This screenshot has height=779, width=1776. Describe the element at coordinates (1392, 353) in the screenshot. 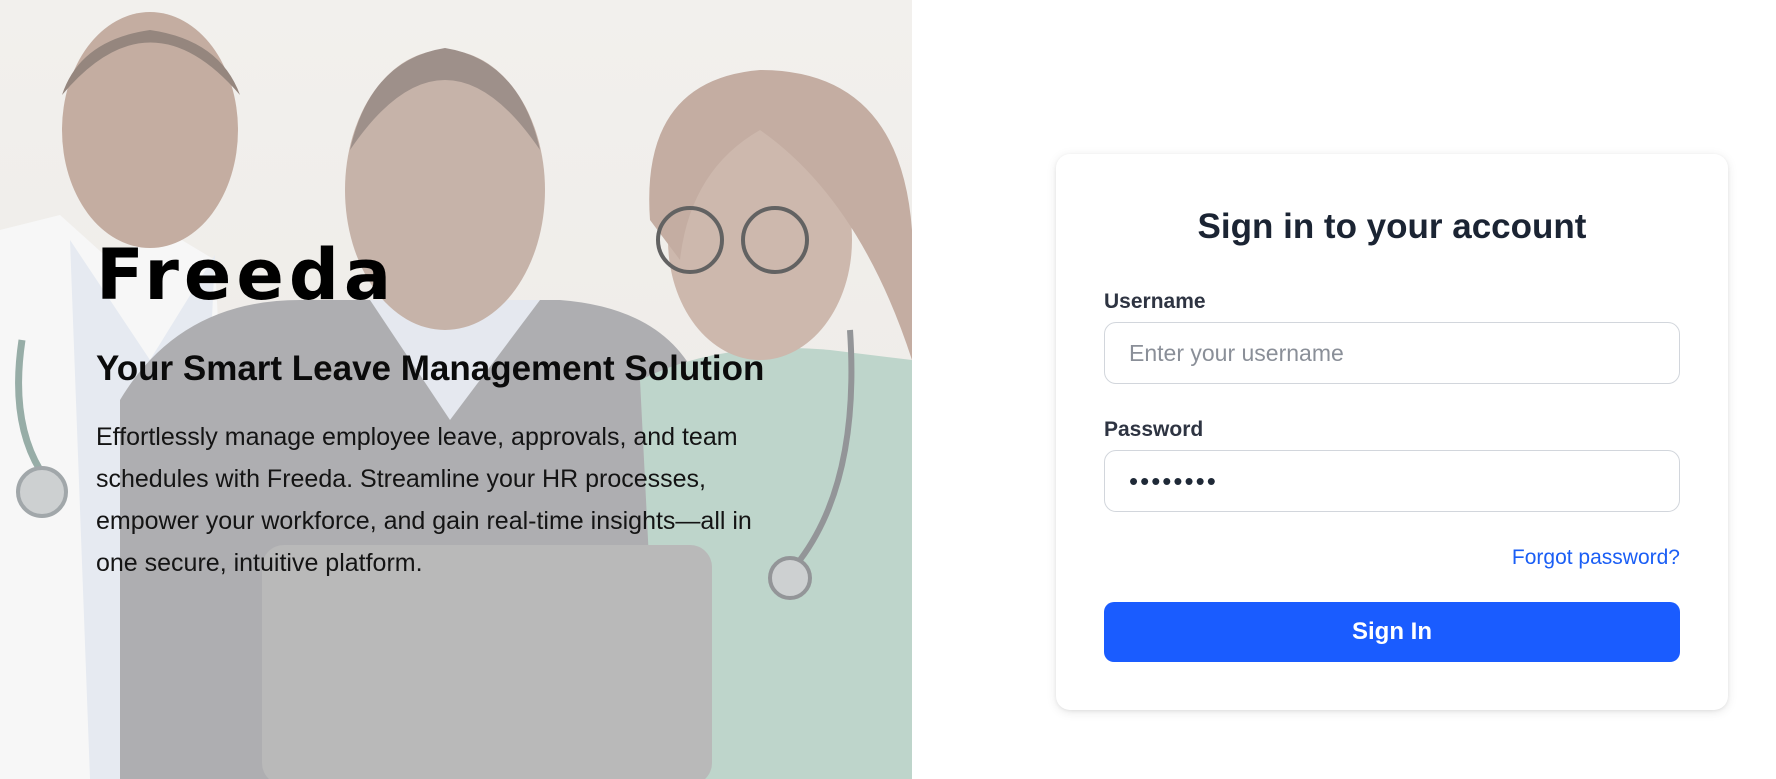

I see `username-input` at that location.